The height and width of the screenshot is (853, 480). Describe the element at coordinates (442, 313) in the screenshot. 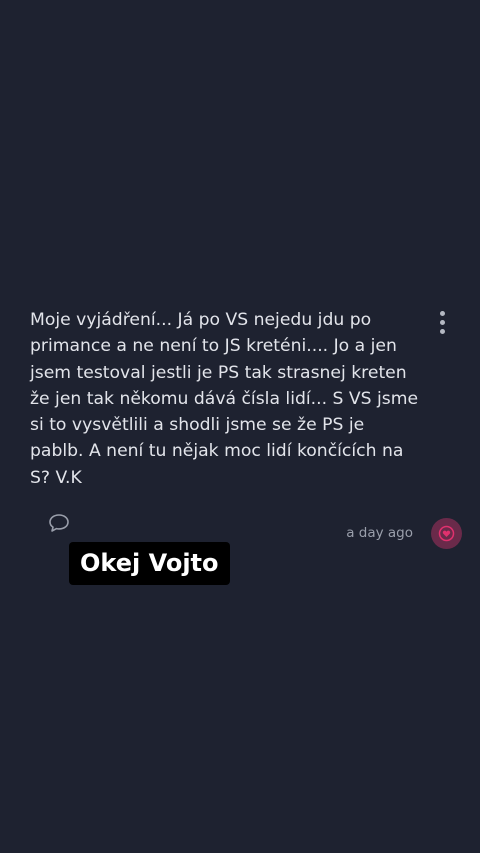

I see `more-options-icon` at that location.